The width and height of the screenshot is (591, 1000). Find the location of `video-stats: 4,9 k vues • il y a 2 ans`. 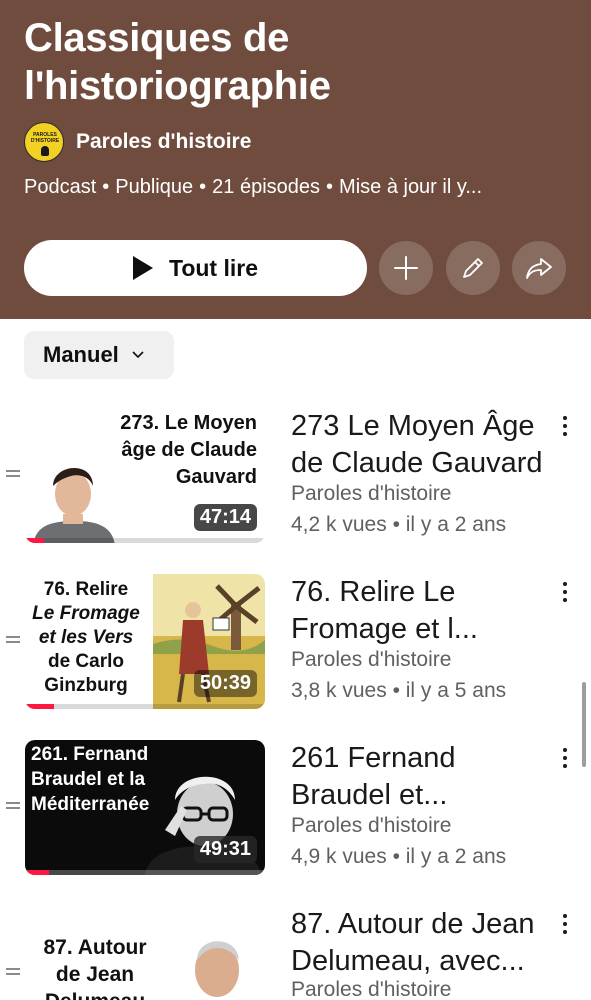

video-stats: 4,9 k vues • il y a 2 ans is located at coordinates (399, 856).